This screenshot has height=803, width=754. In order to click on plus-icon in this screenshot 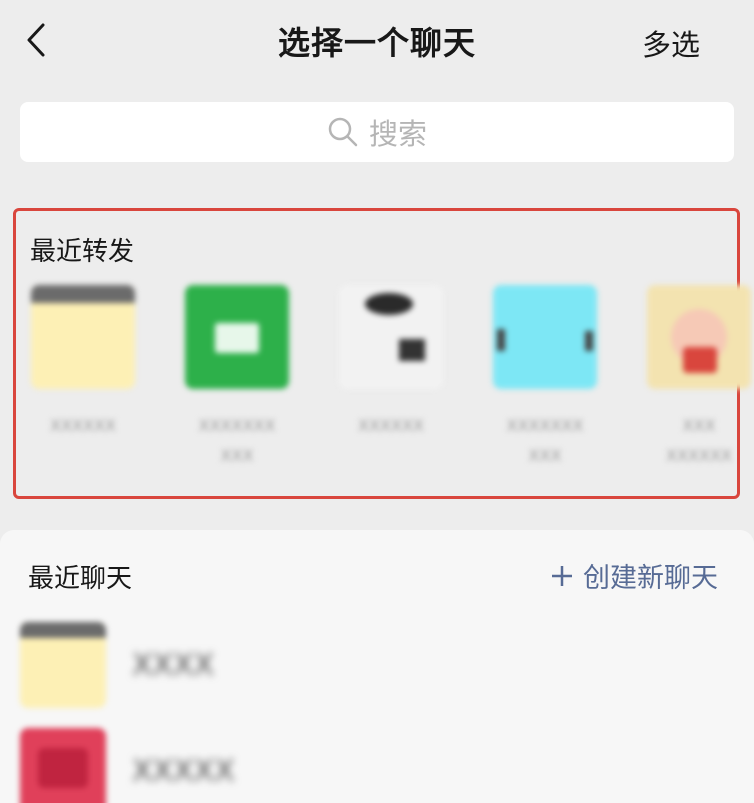, I will do `click(562, 575)`.